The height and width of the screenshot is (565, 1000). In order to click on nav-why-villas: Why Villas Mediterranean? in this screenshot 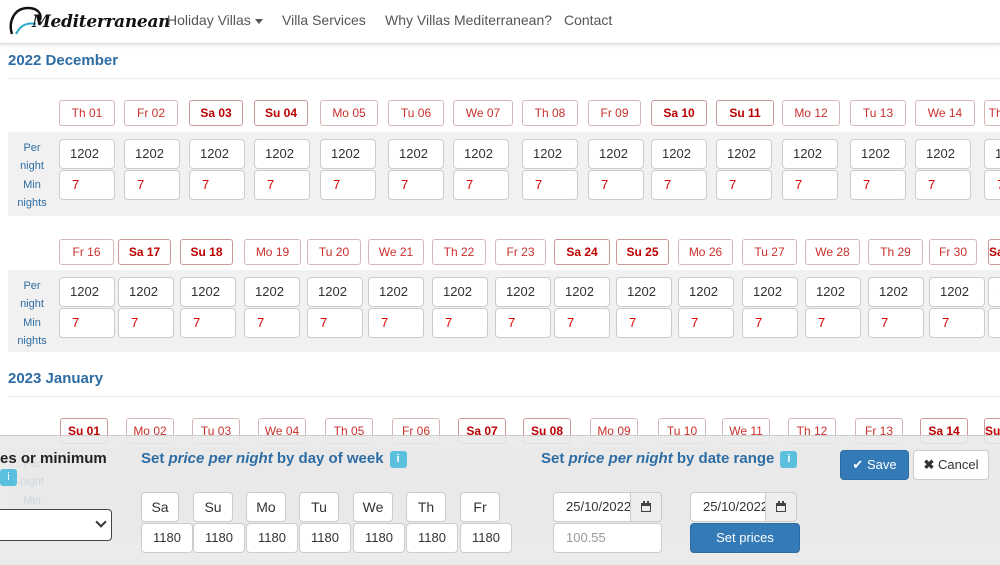, I will do `click(468, 20)`.